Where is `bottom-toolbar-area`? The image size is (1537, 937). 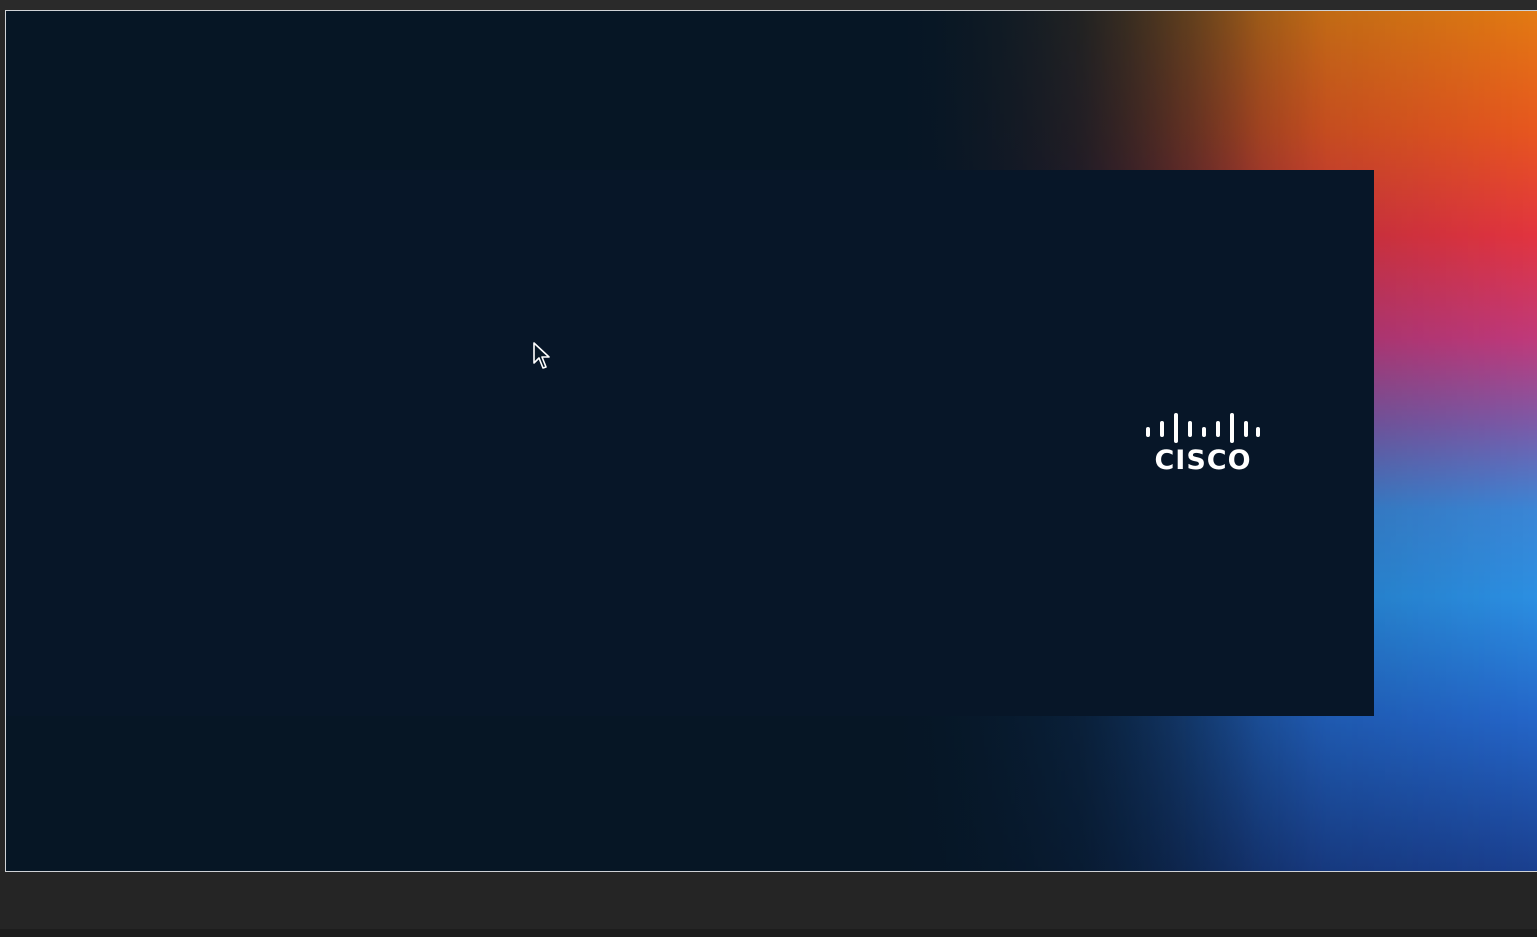
bottom-toolbar-area is located at coordinates (768, 904).